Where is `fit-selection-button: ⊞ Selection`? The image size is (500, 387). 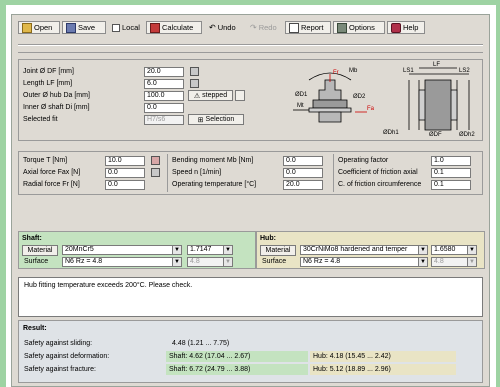
fit-selection-button: ⊞ Selection is located at coordinates (216, 119).